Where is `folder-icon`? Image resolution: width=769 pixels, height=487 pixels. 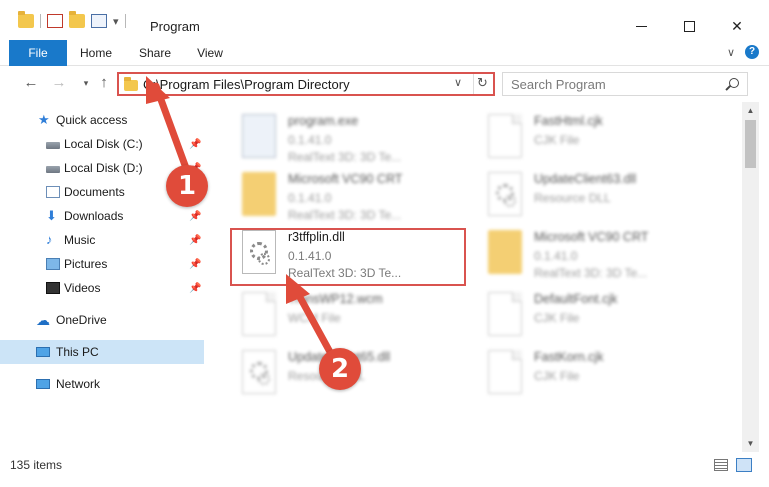
folder-icon is located at coordinates (26, 19).